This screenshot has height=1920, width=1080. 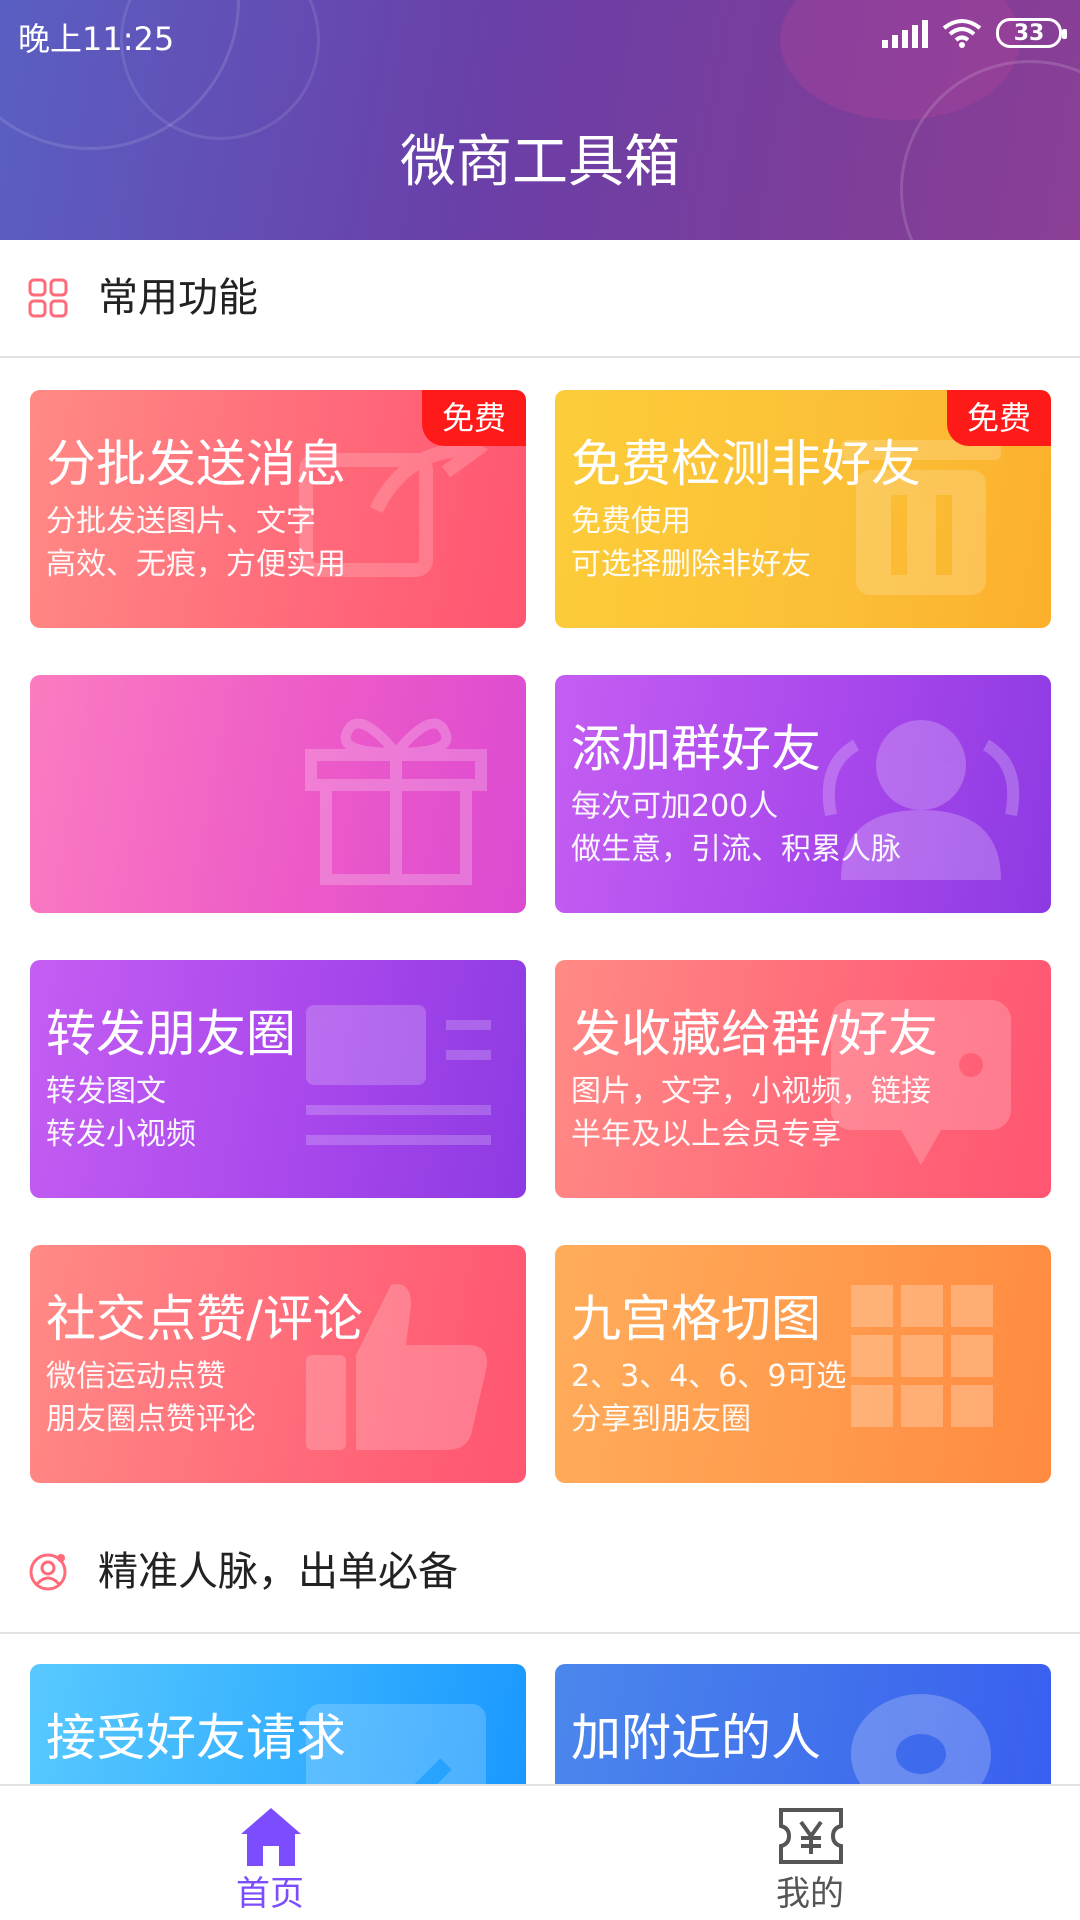 What do you see at coordinates (278, 794) in the screenshot?
I see `card-gift` at bounding box center [278, 794].